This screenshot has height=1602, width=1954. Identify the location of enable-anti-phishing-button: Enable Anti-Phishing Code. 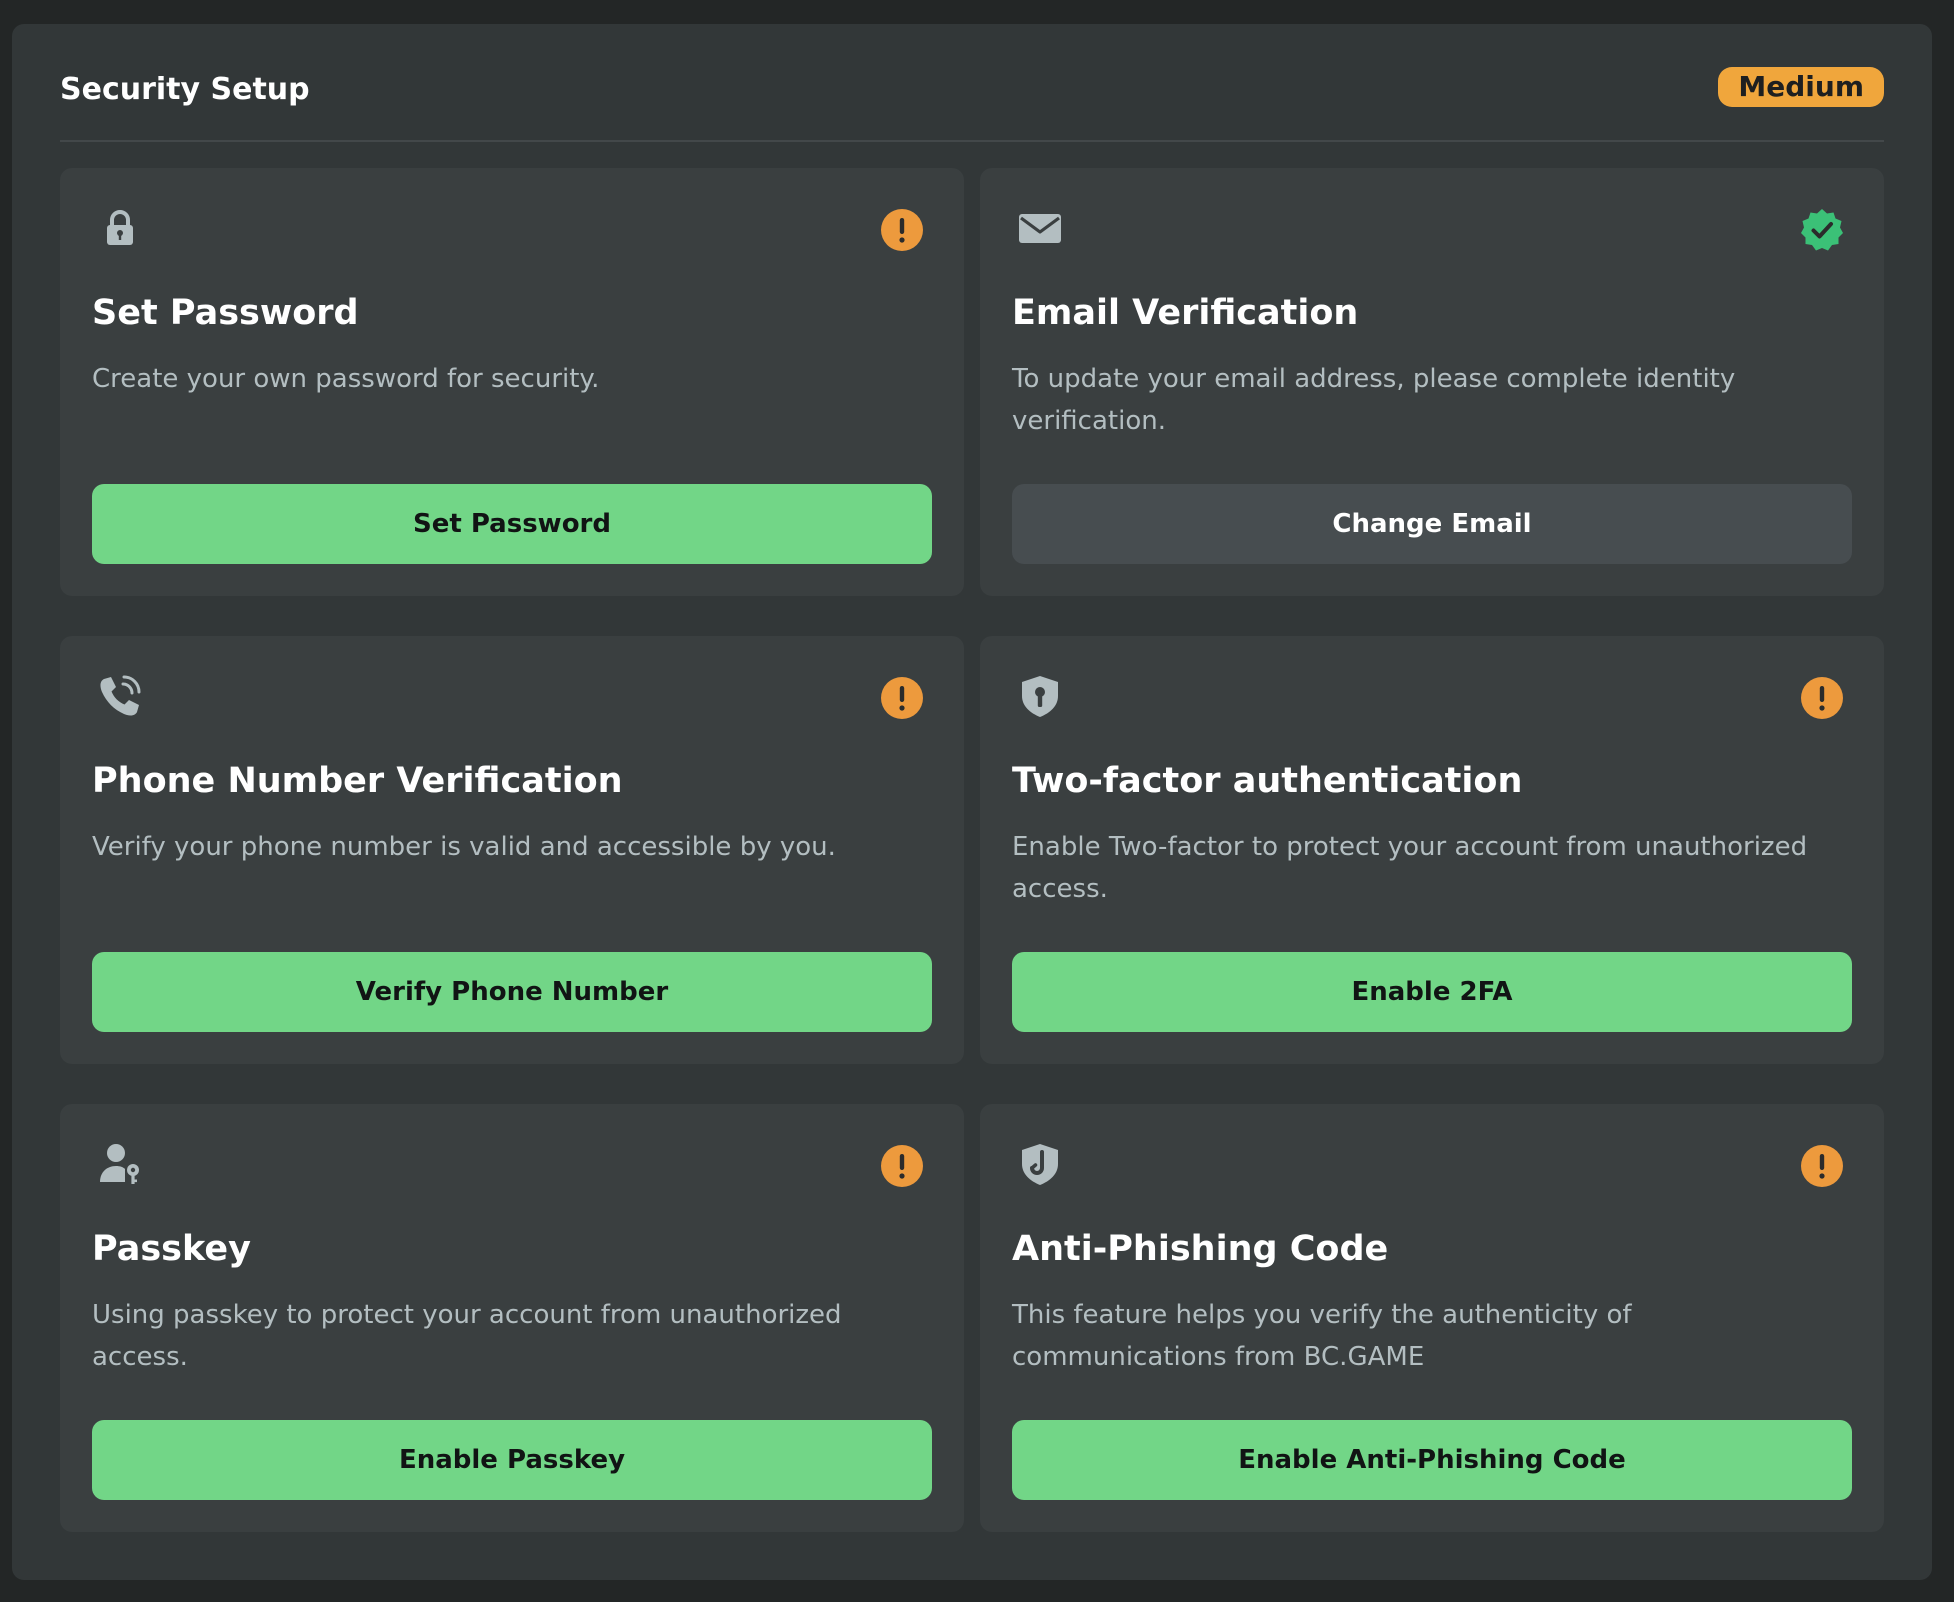
(1432, 1460).